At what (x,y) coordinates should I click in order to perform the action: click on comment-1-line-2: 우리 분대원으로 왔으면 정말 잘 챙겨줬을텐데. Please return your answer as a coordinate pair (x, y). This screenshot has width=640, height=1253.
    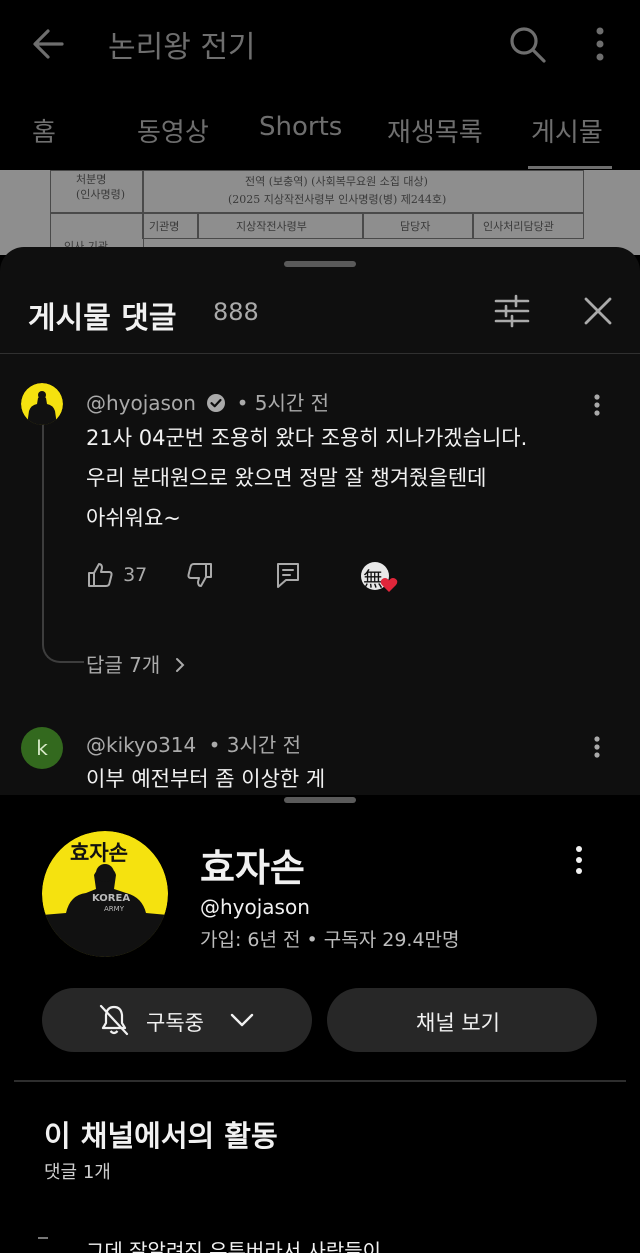
    Looking at the image, I should click on (286, 478).